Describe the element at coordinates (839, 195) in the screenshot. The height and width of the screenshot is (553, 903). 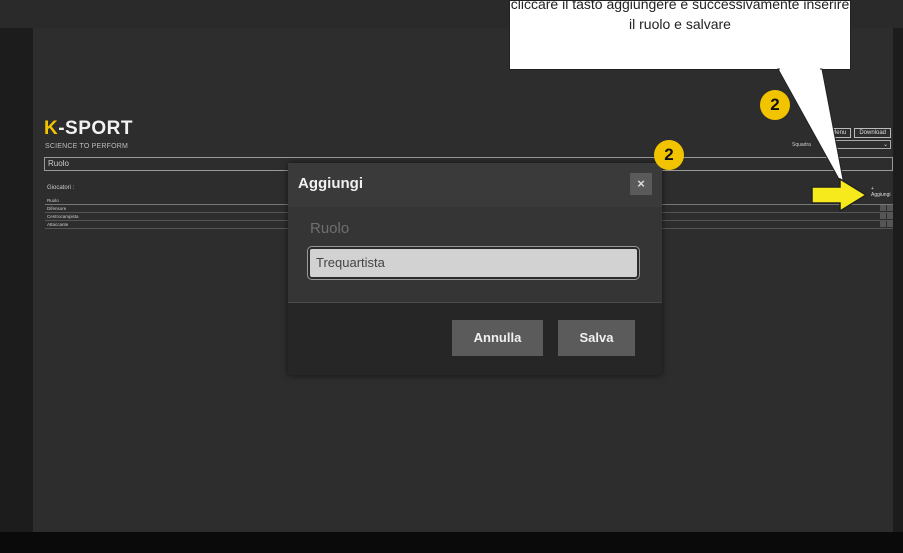
I see `arrow-right-icon` at that location.